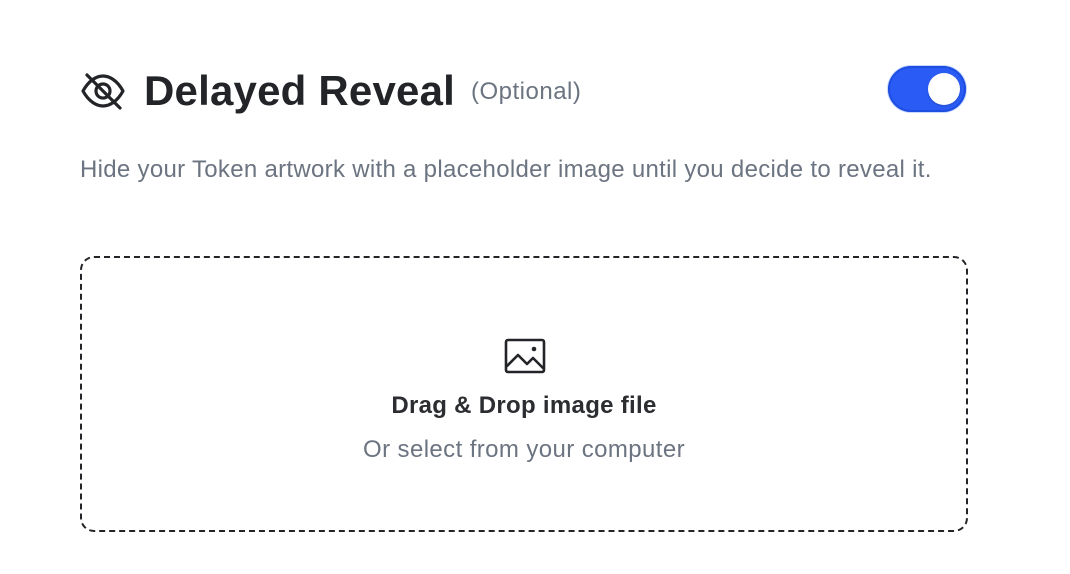  I want to click on image-icon, so click(525, 356).